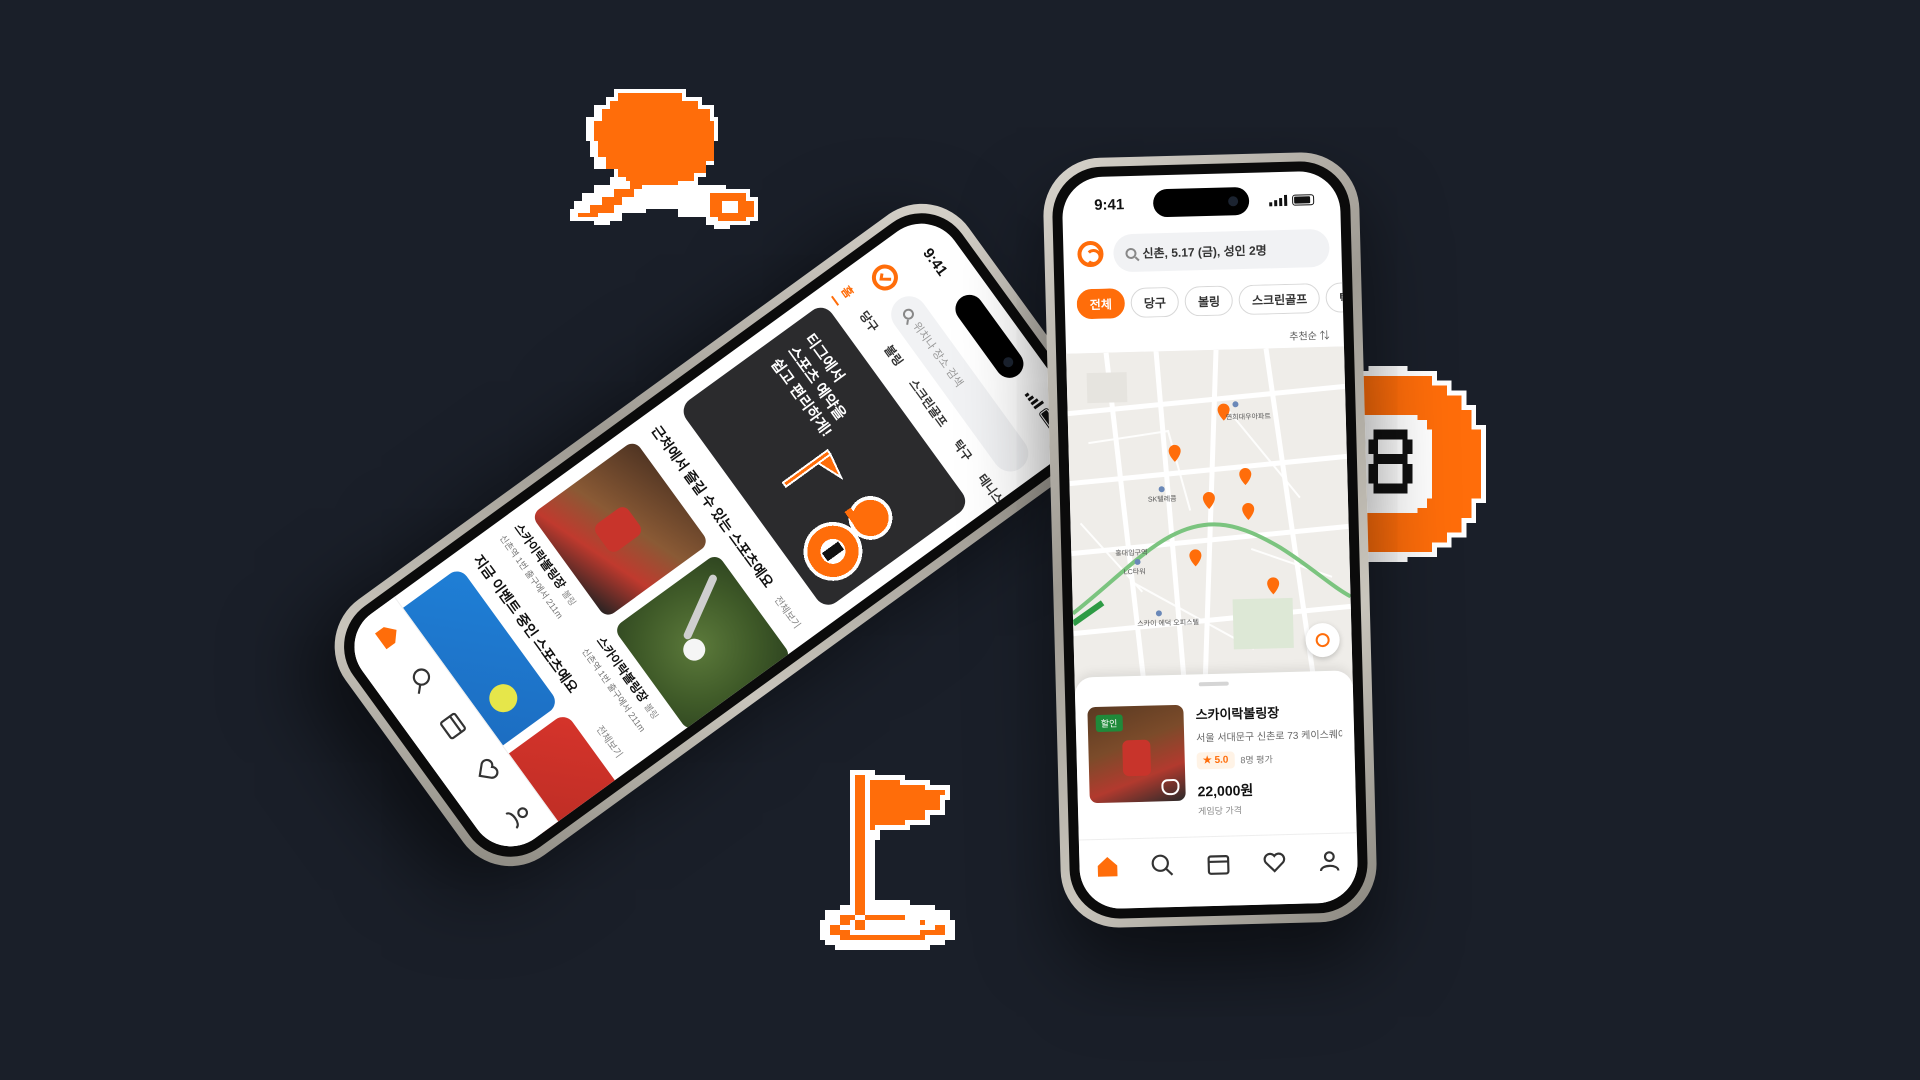 The image size is (1920, 1080). I want to click on tab-tennis: 테니스, so click(988, 490).